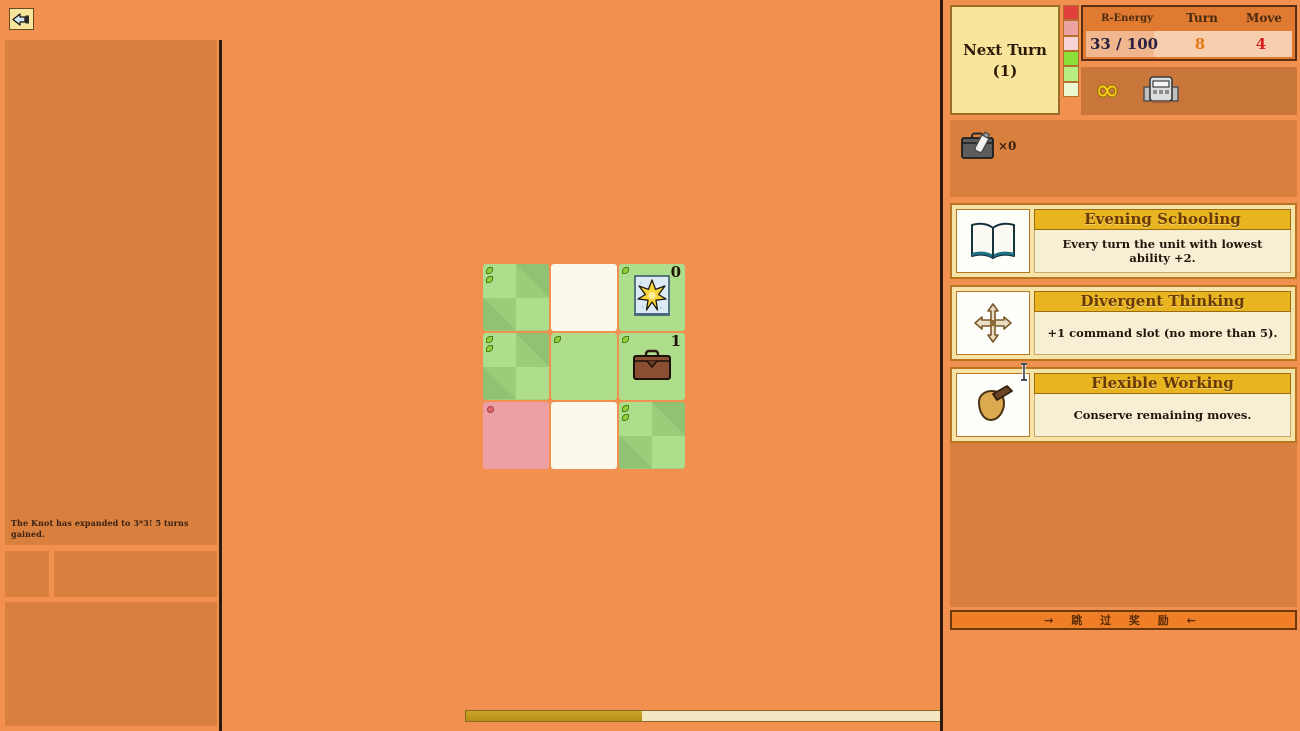 The image size is (1300, 731). What do you see at coordinates (1161, 91) in the screenshot?
I see `machine-icon` at bounding box center [1161, 91].